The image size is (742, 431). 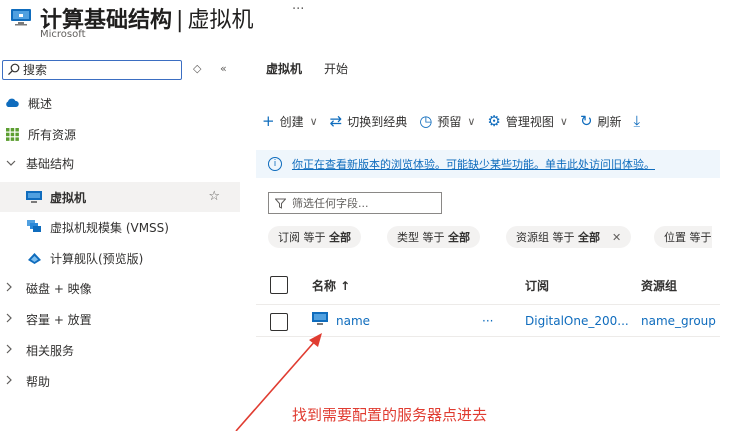 I want to click on sidebar-group-help: 帮助, so click(x=120, y=381).